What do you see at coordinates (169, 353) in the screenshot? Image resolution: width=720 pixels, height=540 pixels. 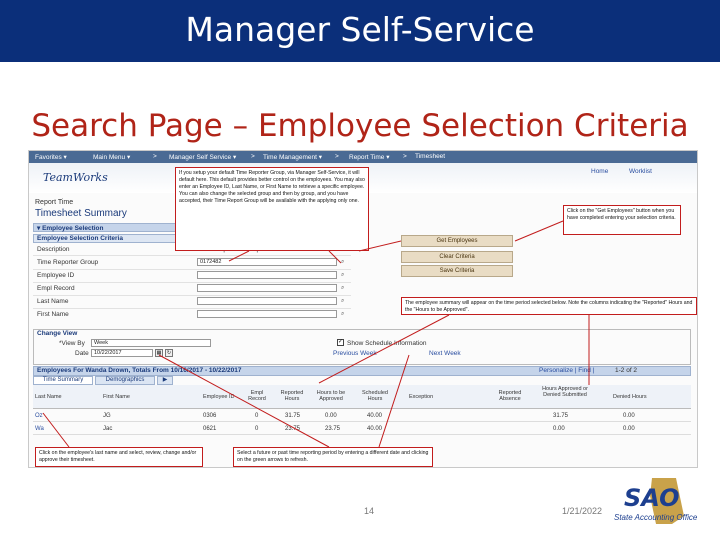 I see `refresh-icon: ↻` at bounding box center [169, 353].